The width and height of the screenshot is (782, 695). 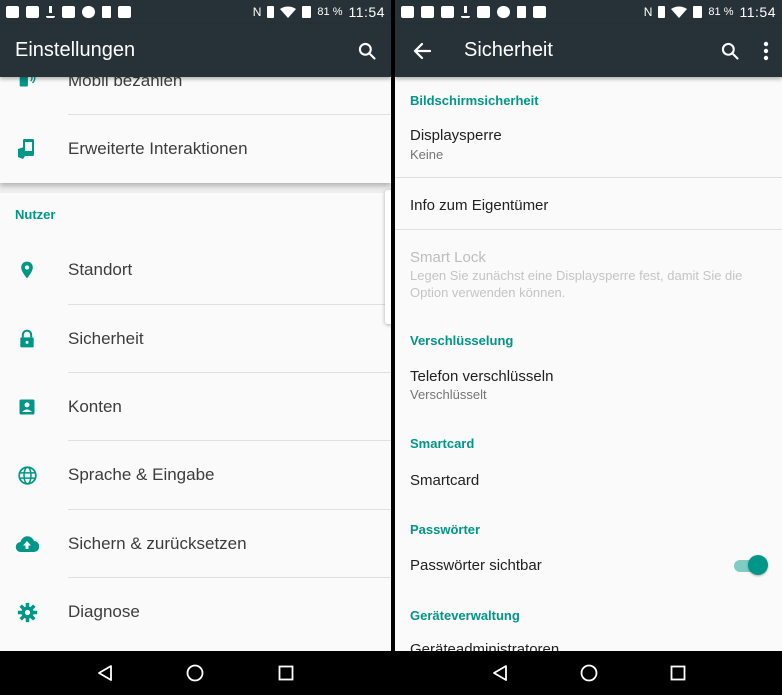 What do you see at coordinates (427, 154) in the screenshot?
I see `display-lock-summary: Keine` at bounding box center [427, 154].